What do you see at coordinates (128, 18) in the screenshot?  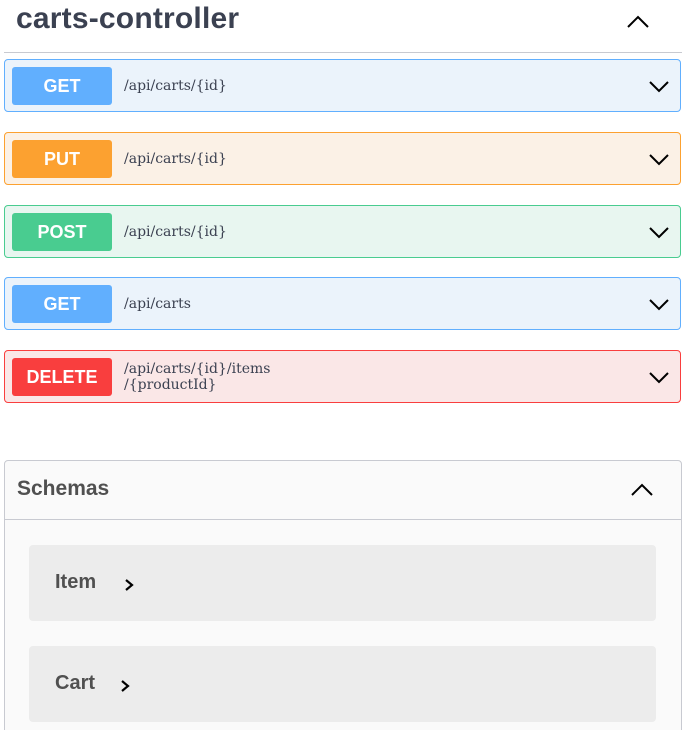 I see `tag-title: carts-controller` at bounding box center [128, 18].